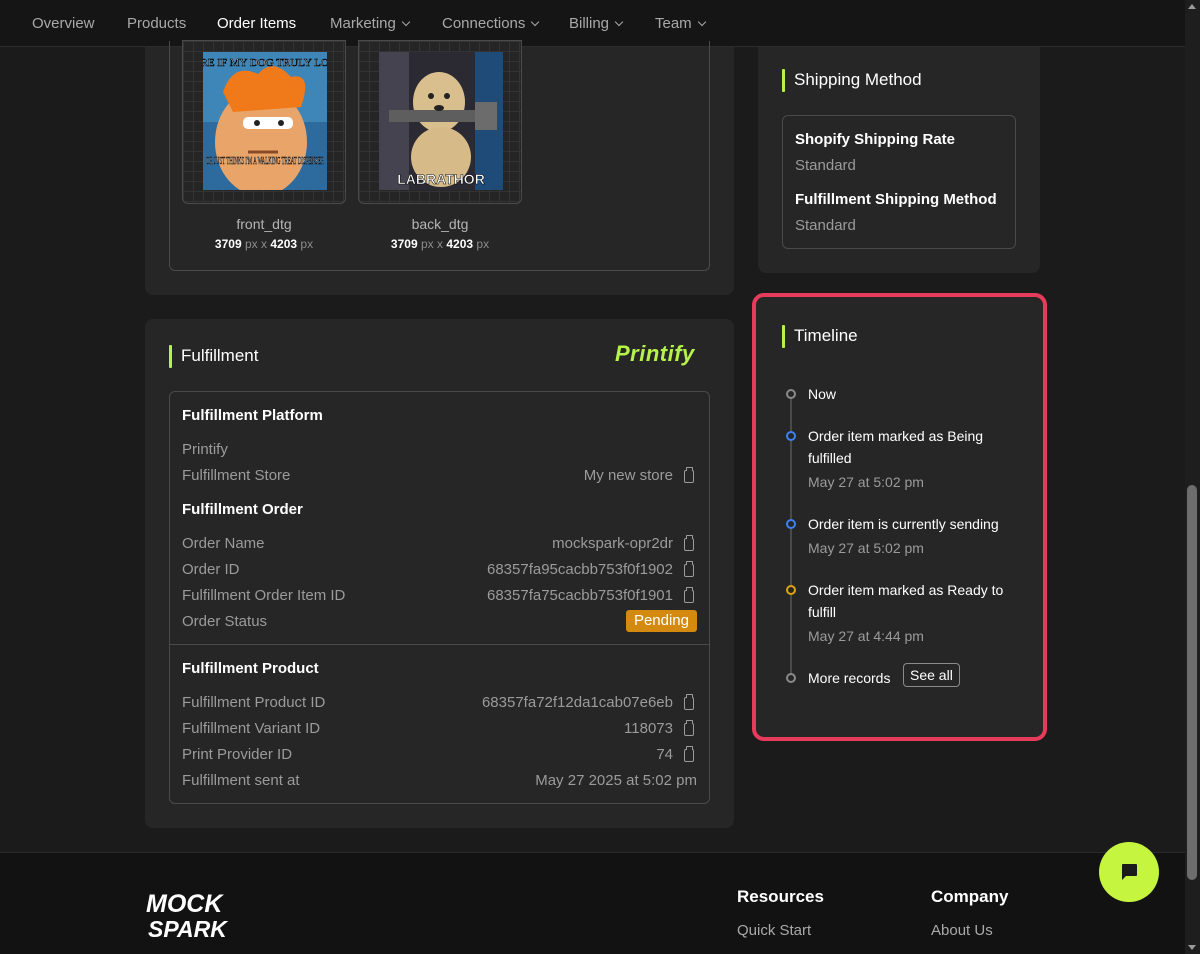 This screenshot has width=1200, height=954. I want to click on nav-team: Team, so click(680, 23).